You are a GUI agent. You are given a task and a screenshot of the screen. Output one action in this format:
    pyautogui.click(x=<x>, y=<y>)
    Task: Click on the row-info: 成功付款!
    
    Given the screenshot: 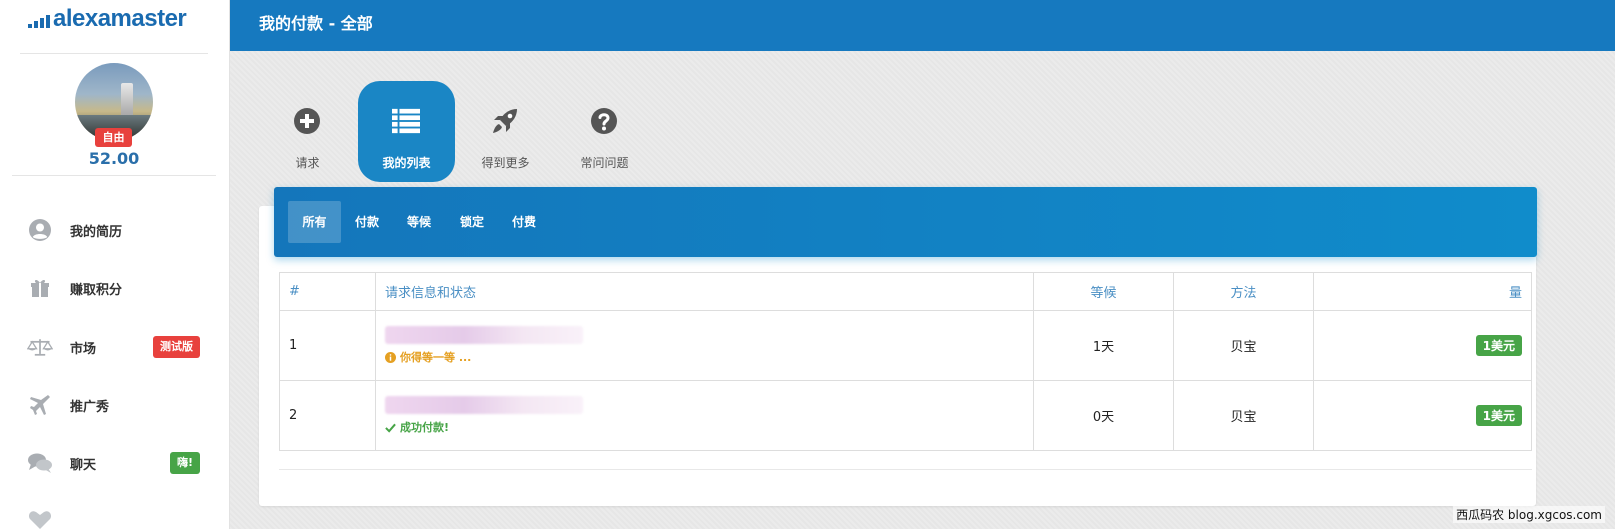 What is the action you would take?
    pyautogui.click(x=704, y=415)
    